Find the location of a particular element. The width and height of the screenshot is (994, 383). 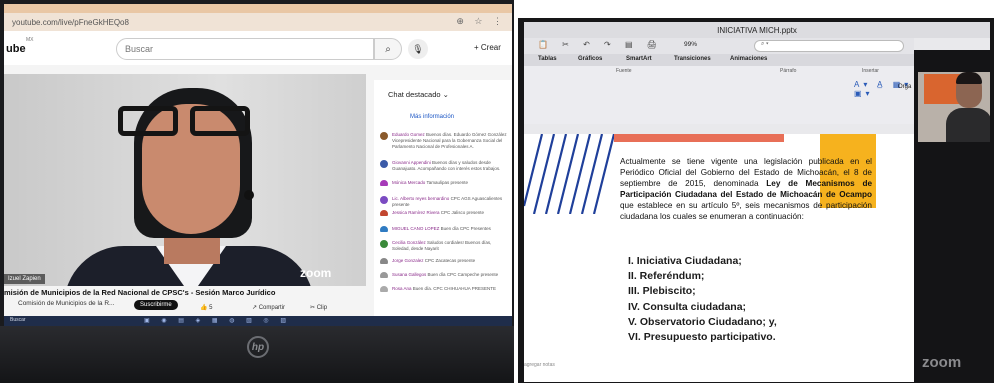

chat-author: Jessica Ramírez Rivera is located at coordinates (416, 212).